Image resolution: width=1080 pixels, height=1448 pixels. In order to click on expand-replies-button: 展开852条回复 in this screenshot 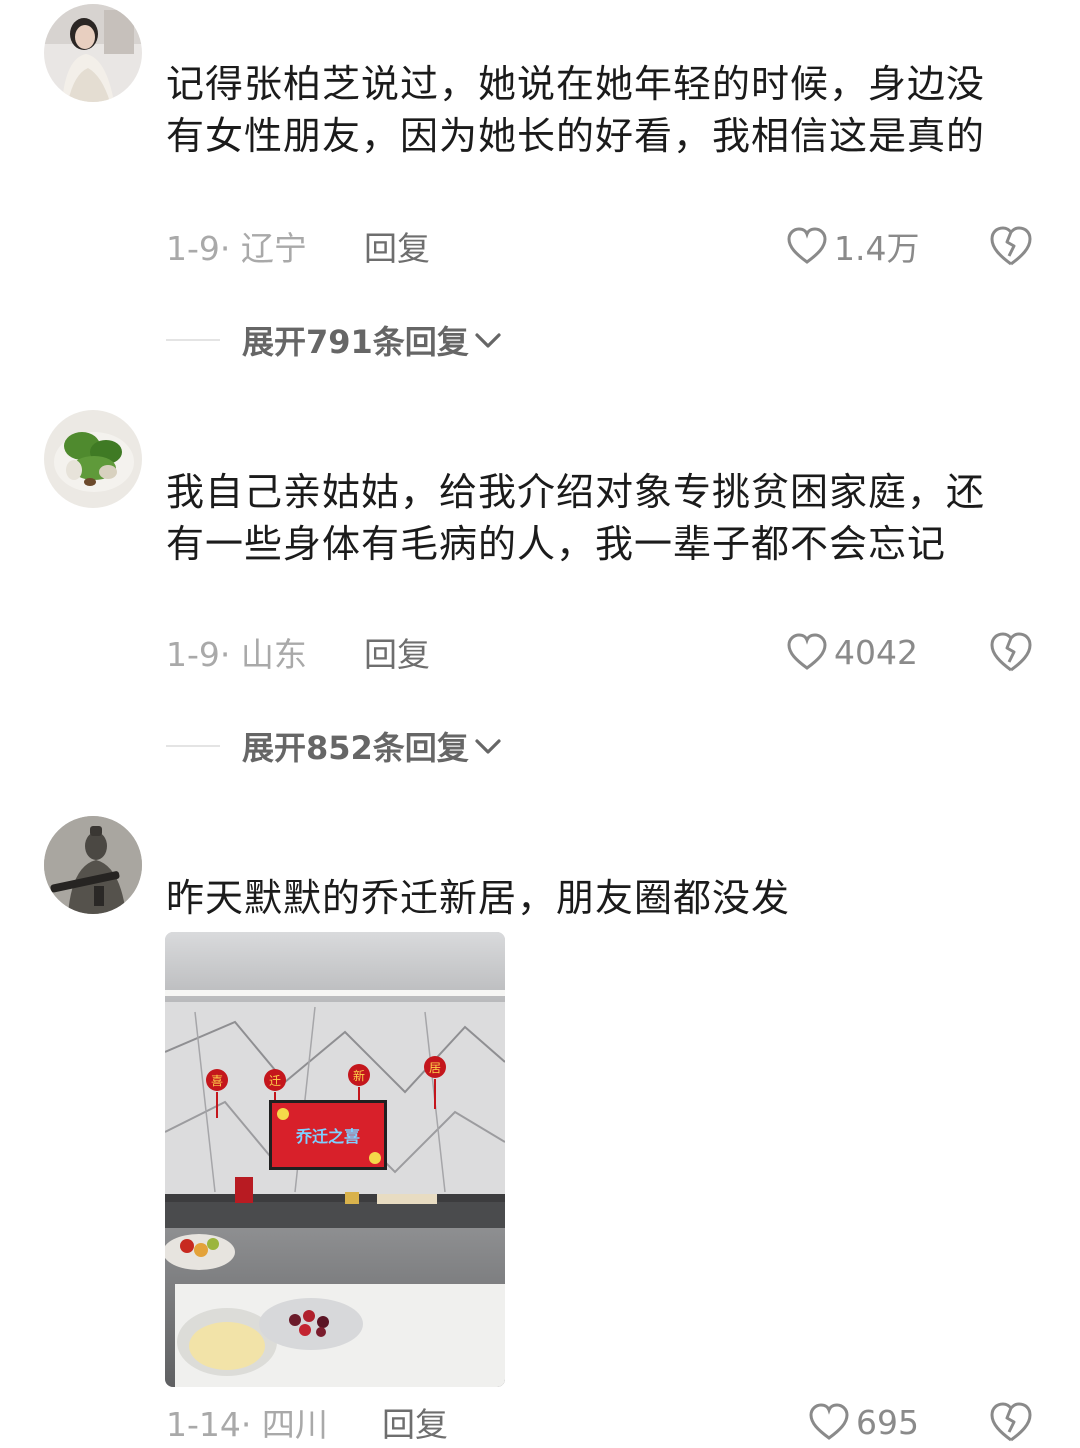, I will do `click(334, 746)`.